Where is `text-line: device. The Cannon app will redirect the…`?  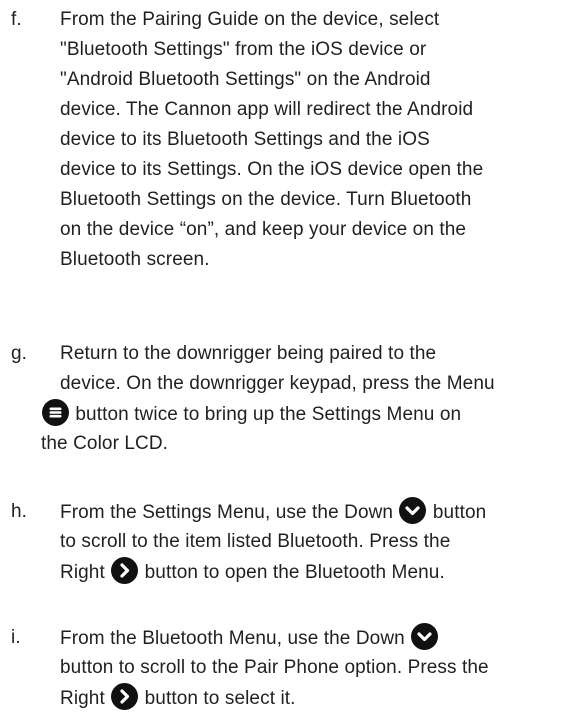 text-line: device. The Cannon app will redirect the… is located at coordinates (267, 109).